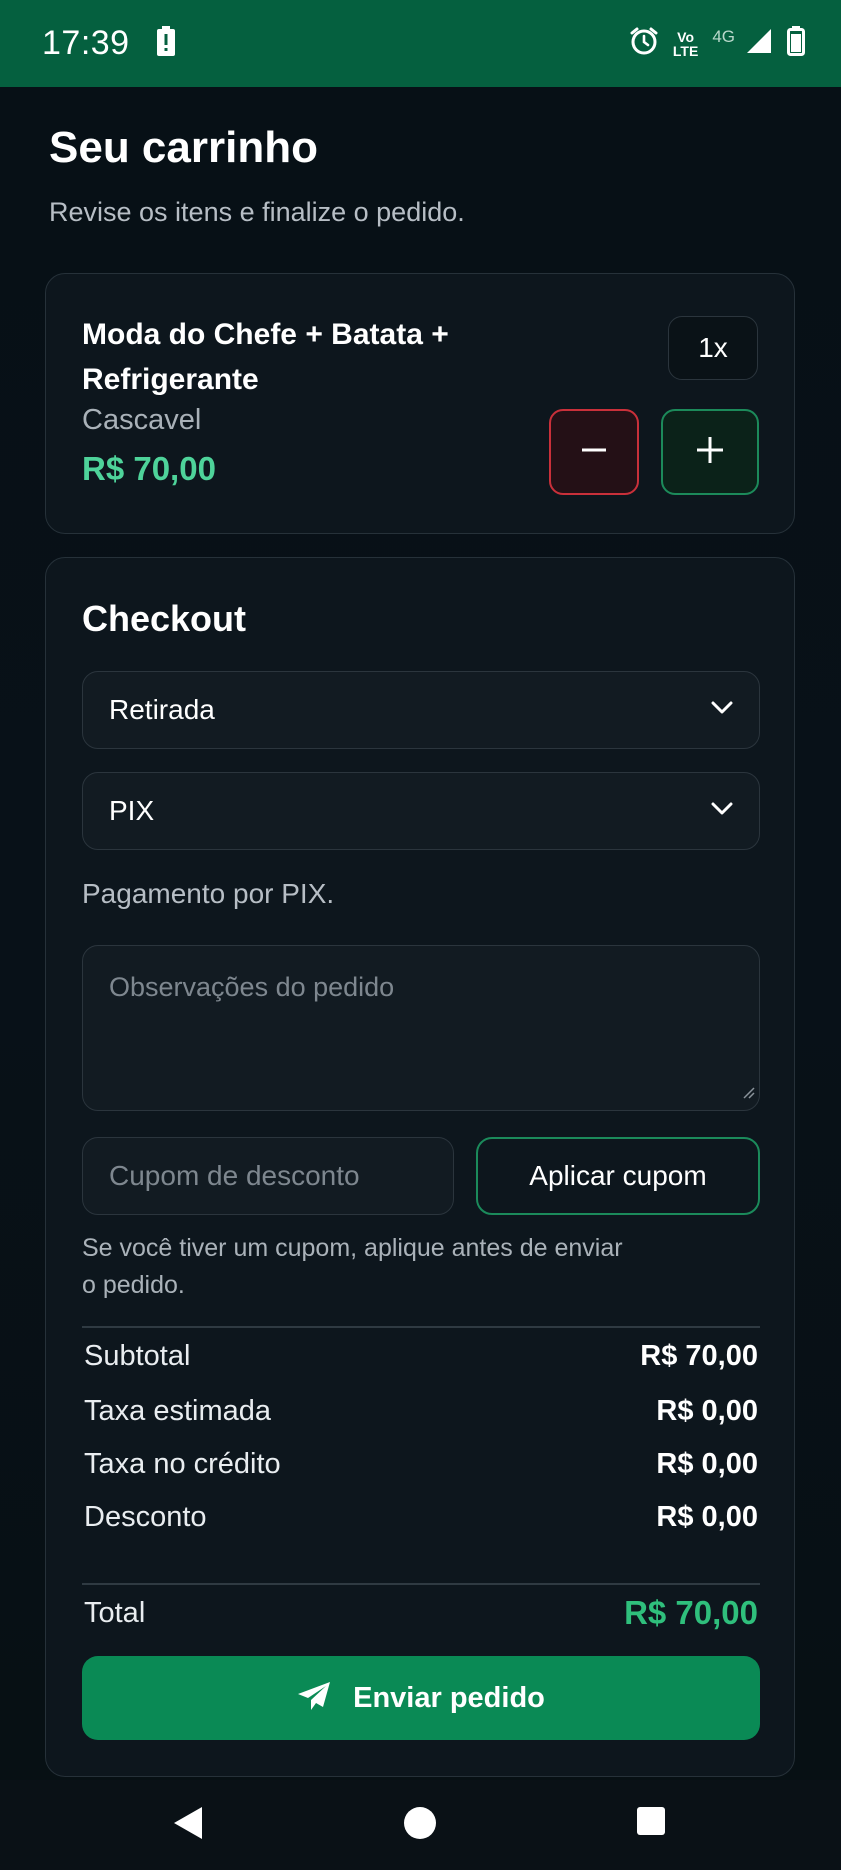 The image size is (841, 1870). Describe the element at coordinates (142, 420) in the screenshot. I see `item-city: Cascavel` at that location.